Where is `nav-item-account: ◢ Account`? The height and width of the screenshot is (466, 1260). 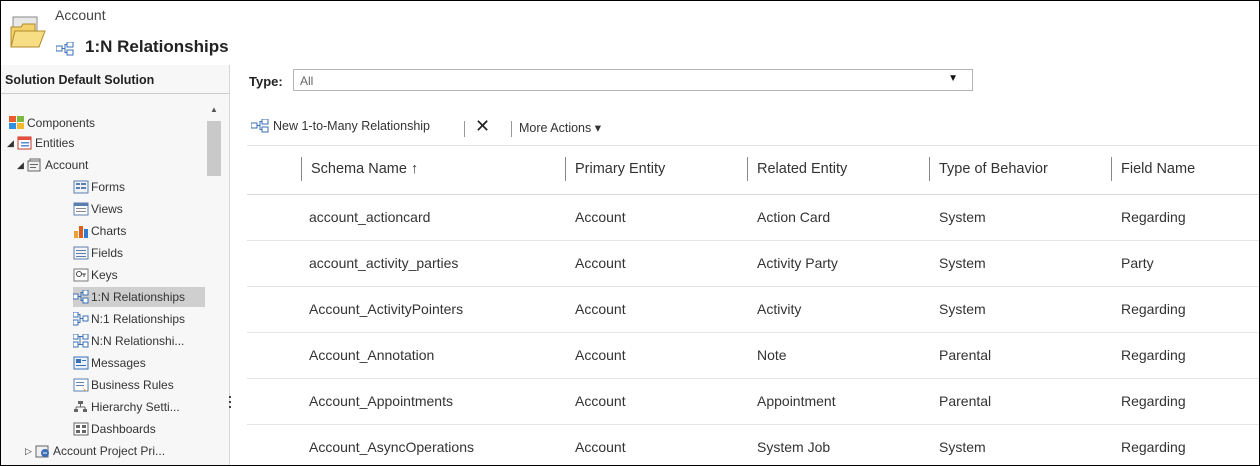
nav-item-account: ◢ Account is located at coordinates (52, 165).